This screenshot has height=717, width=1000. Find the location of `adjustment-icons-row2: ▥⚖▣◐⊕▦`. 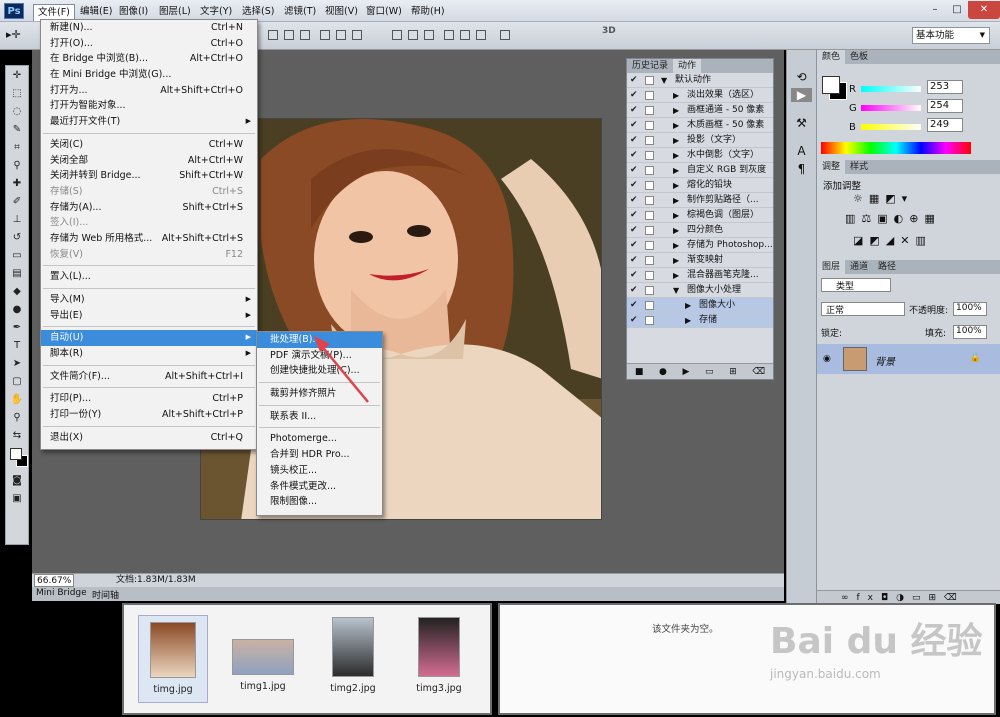

adjustment-icons-row2: ▥⚖▣◐⊕▦ is located at coordinates (893, 218).